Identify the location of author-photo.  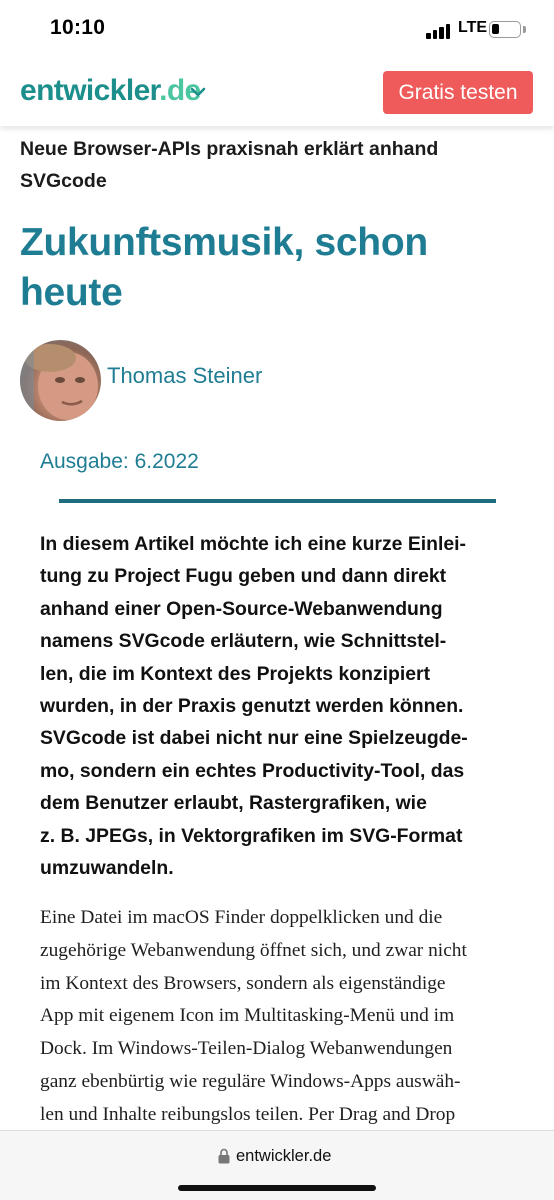
(59, 380).